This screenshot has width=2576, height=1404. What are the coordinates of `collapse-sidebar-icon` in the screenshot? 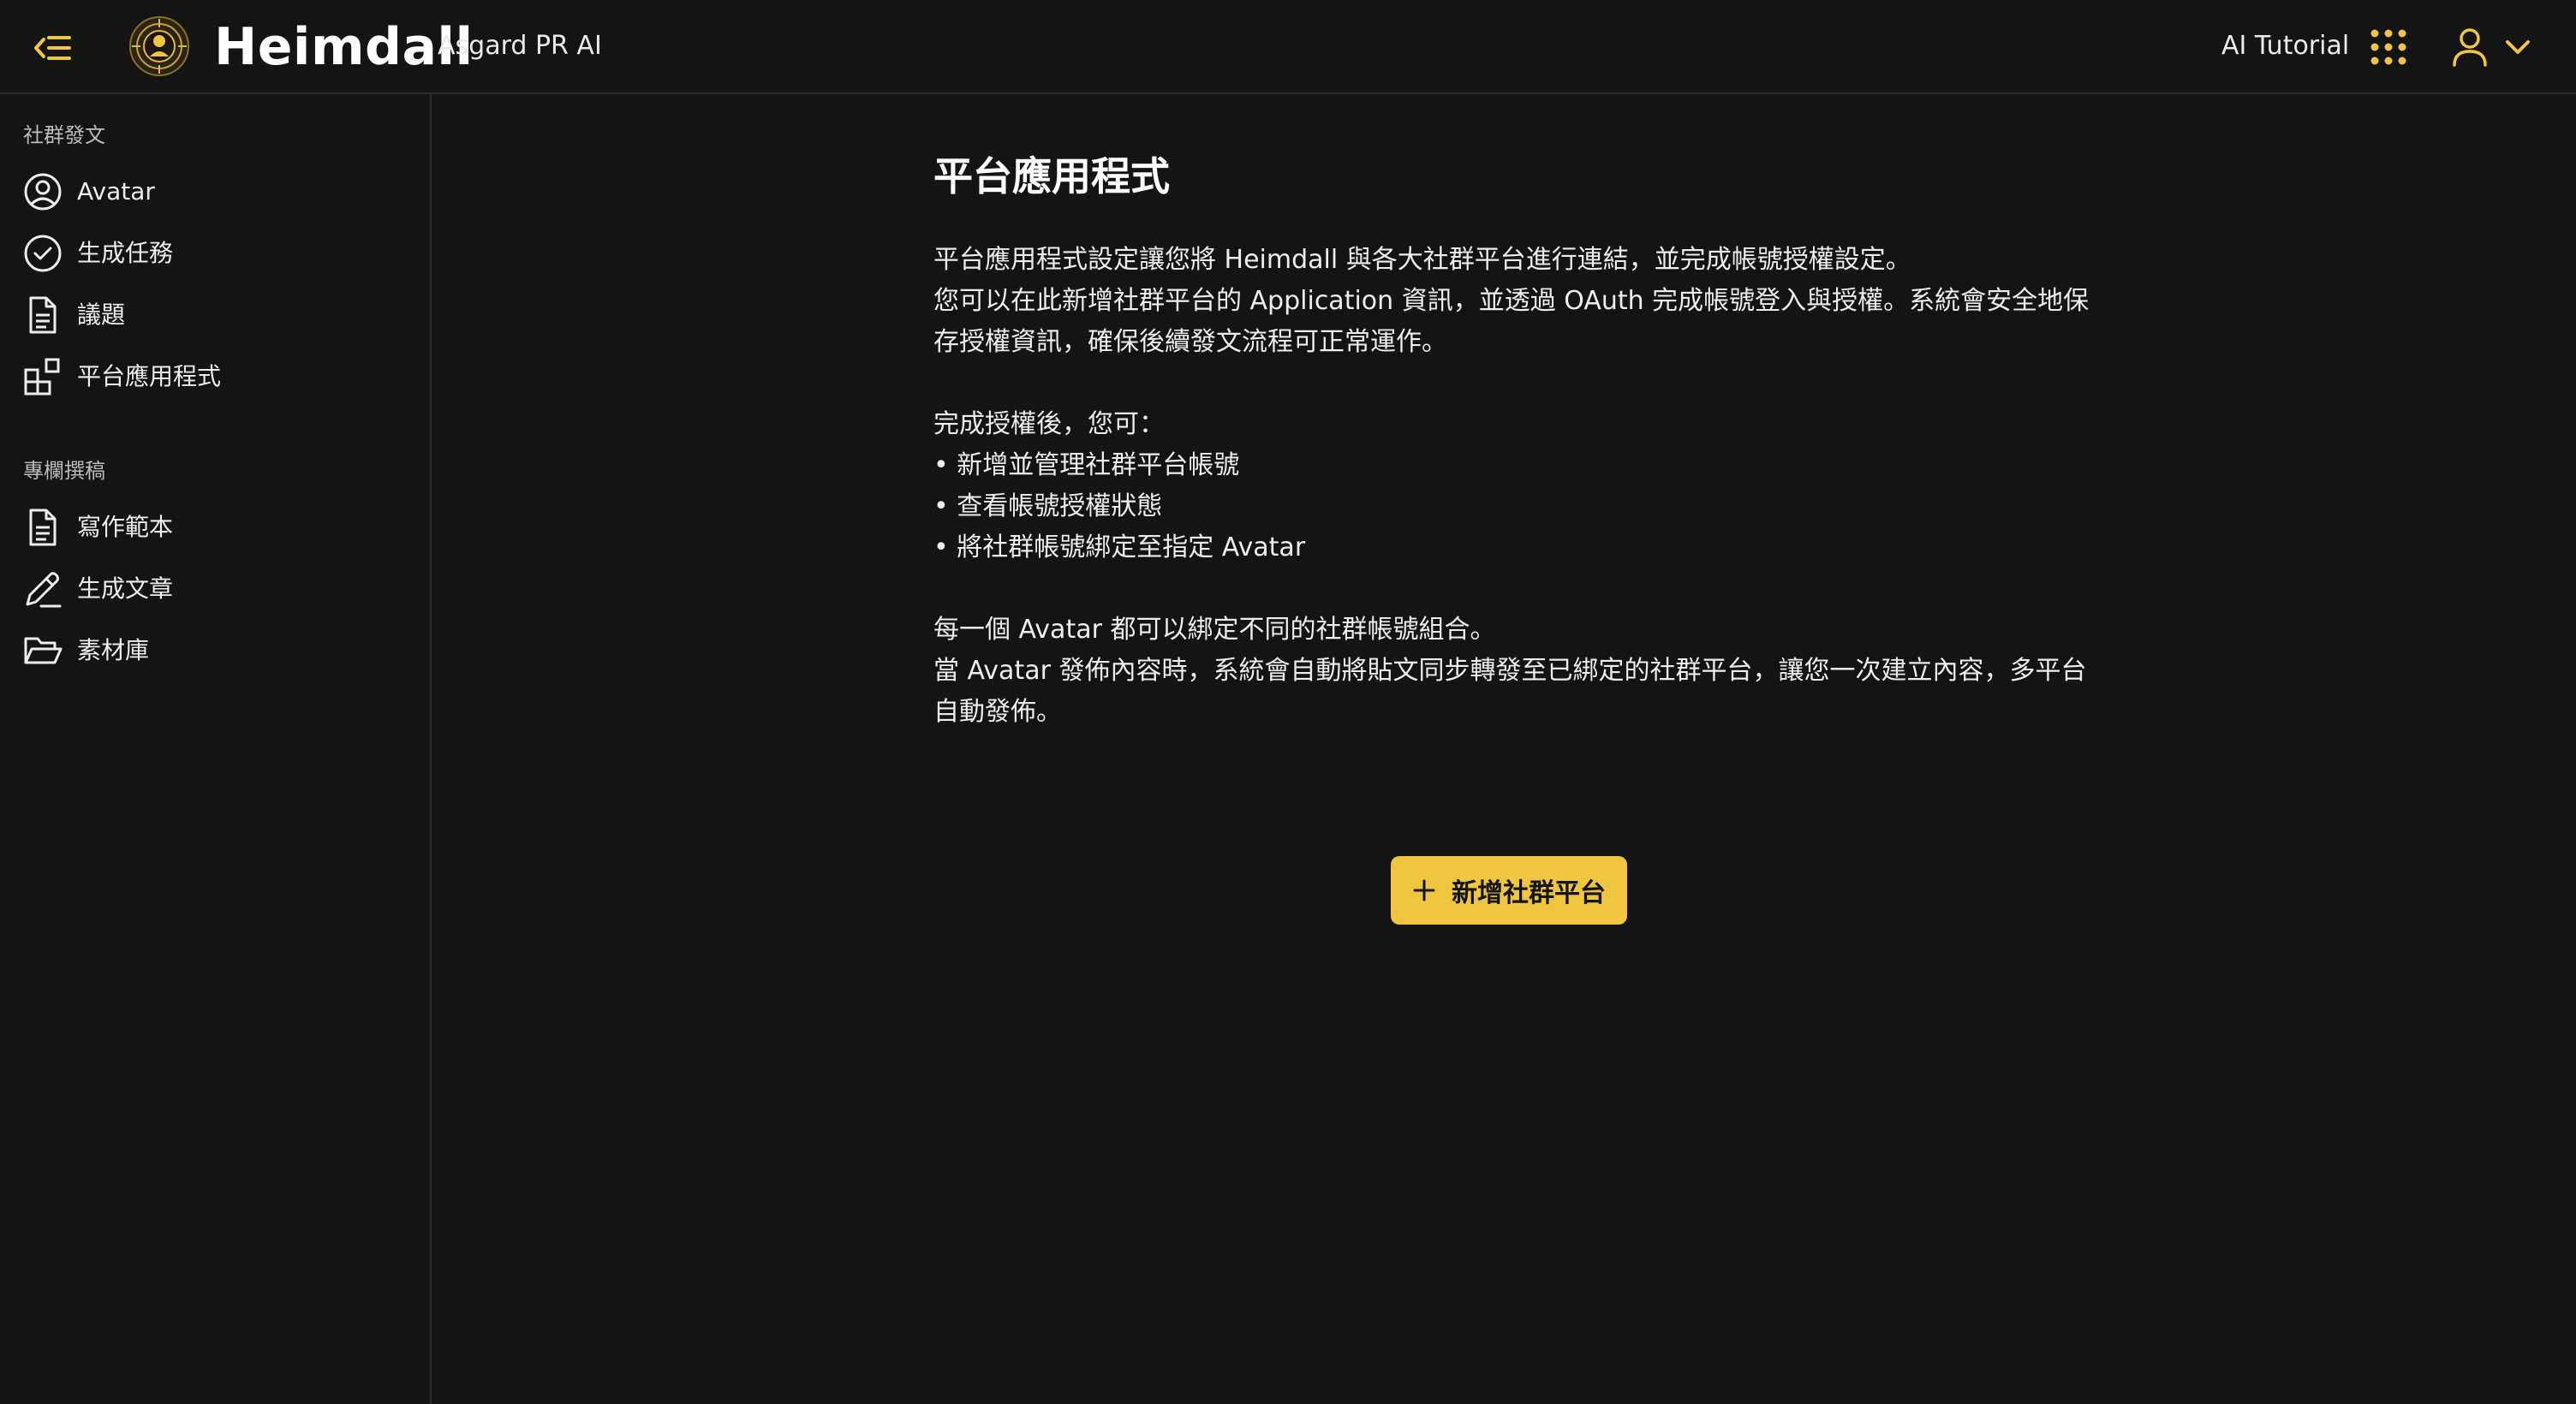 It's located at (52, 48).